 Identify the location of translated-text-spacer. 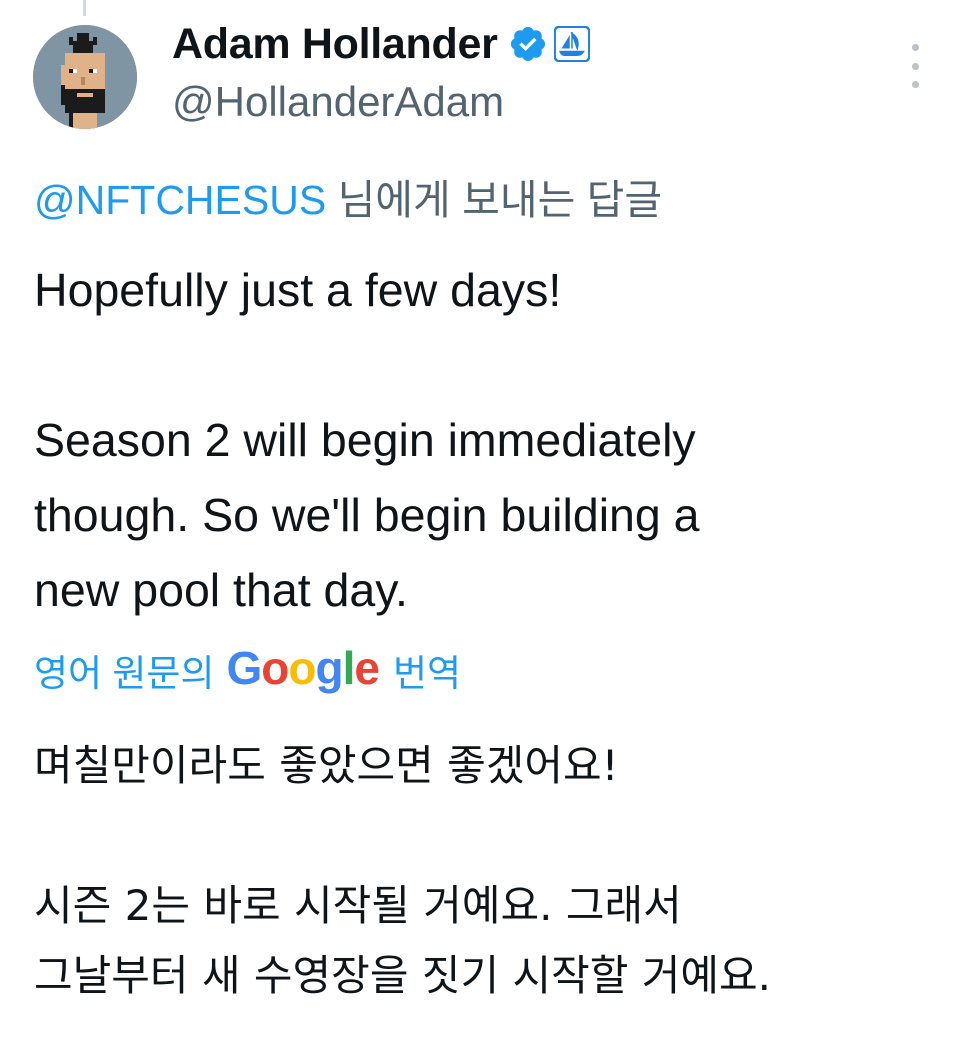
(494, 836).